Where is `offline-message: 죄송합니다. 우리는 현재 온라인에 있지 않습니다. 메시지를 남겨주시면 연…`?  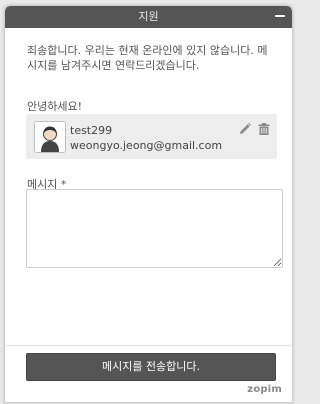
offline-message: 죄송합니다. 우리는 현재 온라인에 있지 않습니다. 메시지를 남겨주시면 연… is located at coordinates (147, 58).